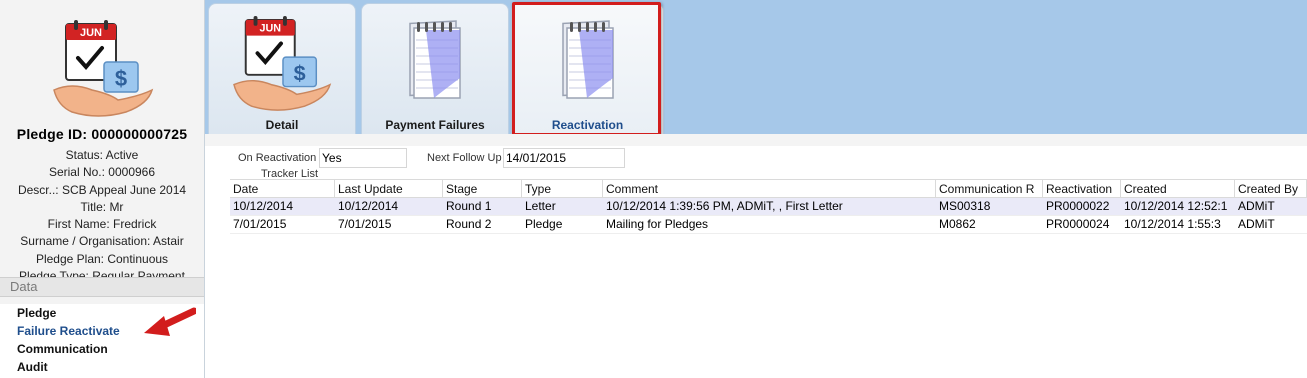 The image size is (1307, 378). Describe the element at coordinates (957, 224) in the screenshot. I see `cell-communication: M0862` at that location.